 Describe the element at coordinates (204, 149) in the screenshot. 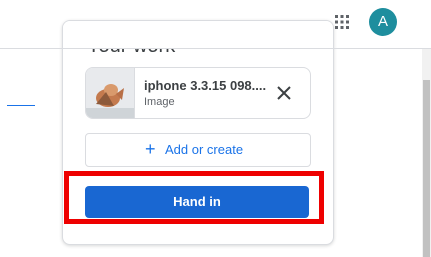

I see `add-or-create-label: Add or create` at that location.